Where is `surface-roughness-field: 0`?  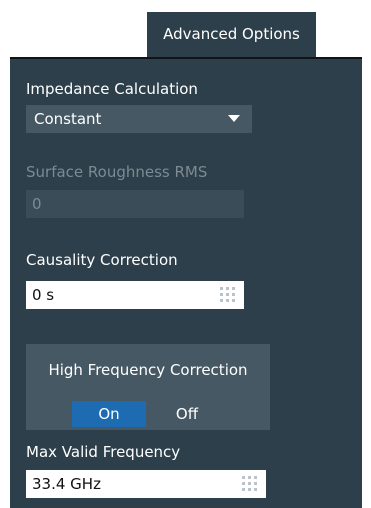
surface-roughness-field: 0 is located at coordinates (135, 204).